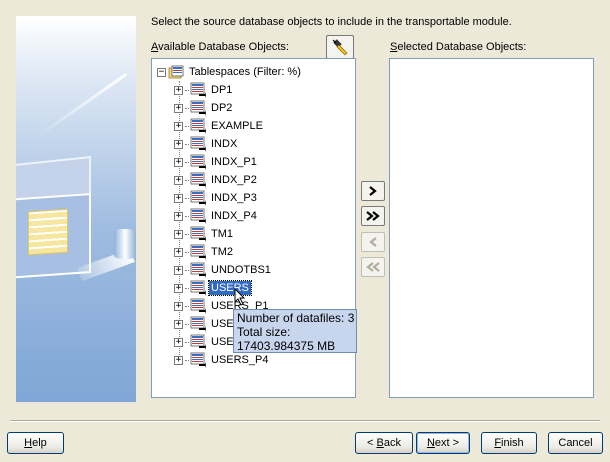 This screenshot has height=462, width=610. What do you see at coordinates (241, 270) in the screenshot?
I see `tree-item-label: UNDOTBS1` at bounding box center [241, 270].